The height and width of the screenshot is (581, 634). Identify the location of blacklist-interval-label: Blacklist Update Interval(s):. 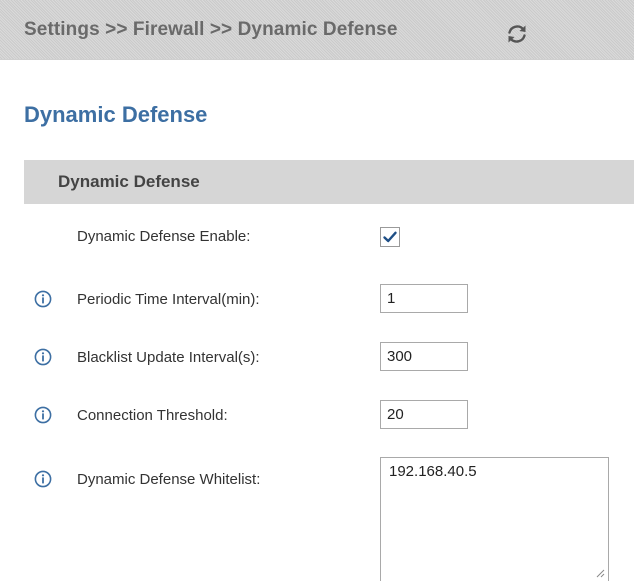
(168, 357).